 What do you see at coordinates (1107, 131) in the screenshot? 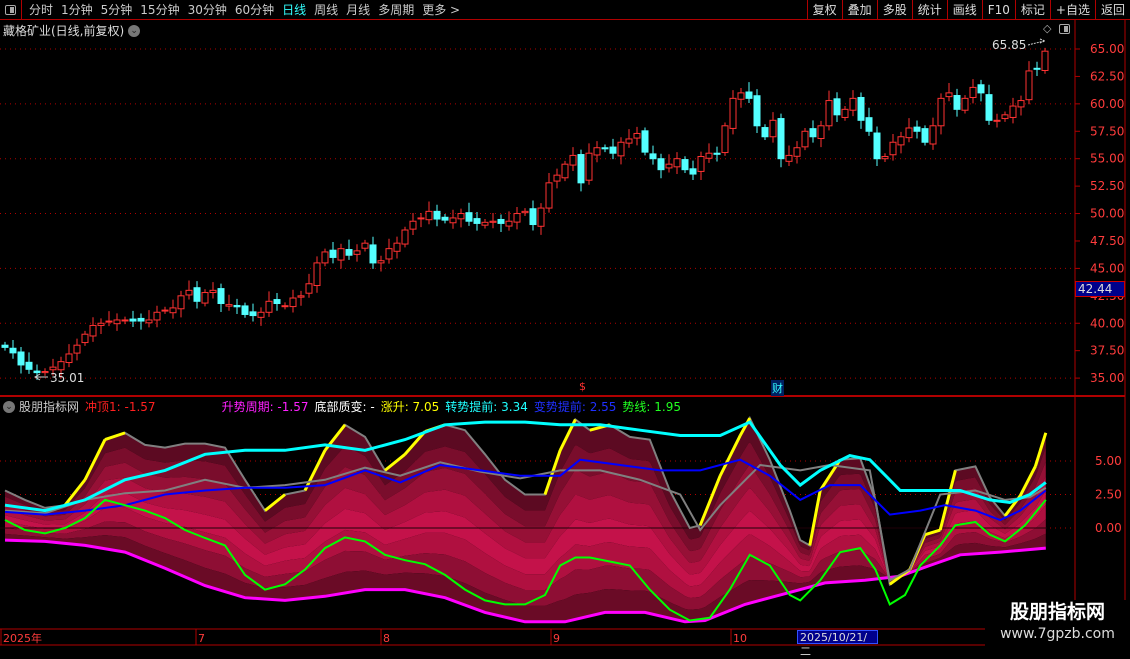
I see `price-axis-label: 57.50` at bounding box center [1107, 131].